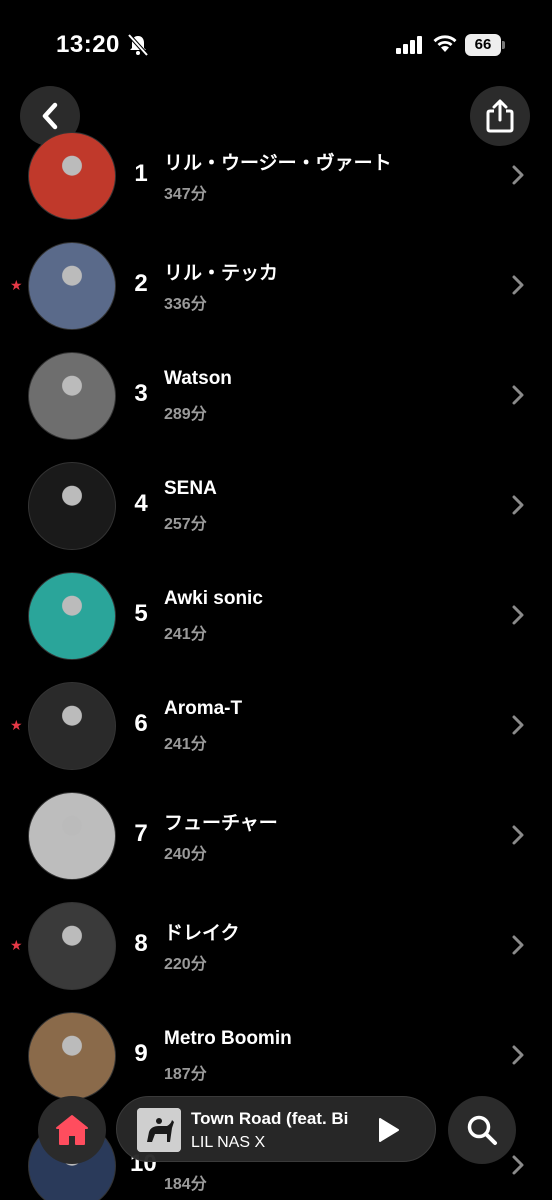 This screenshot has height=1200, width=552. What do you see at coordinates (190, 488) in the screenshot?
I see `artist-name: SENA` at bounding box center [190, 488].